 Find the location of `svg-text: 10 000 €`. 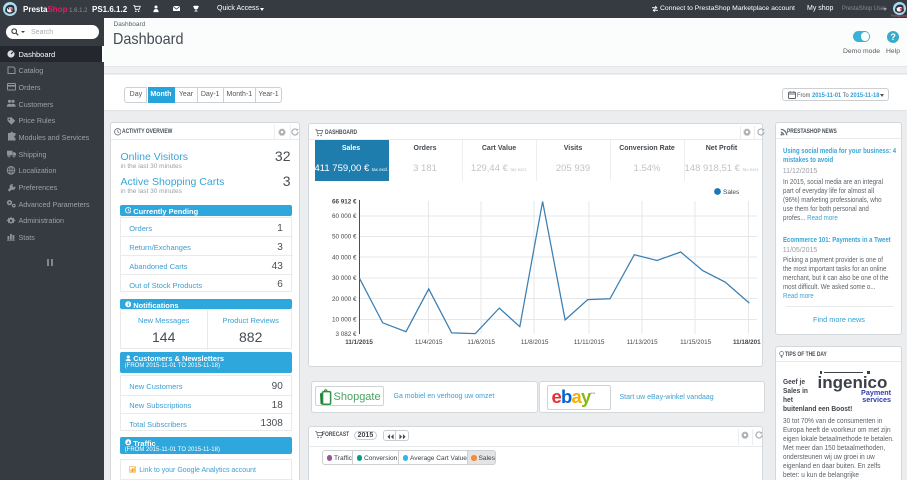

svg-text: 10 000 € is located at coordinates (344, 319).